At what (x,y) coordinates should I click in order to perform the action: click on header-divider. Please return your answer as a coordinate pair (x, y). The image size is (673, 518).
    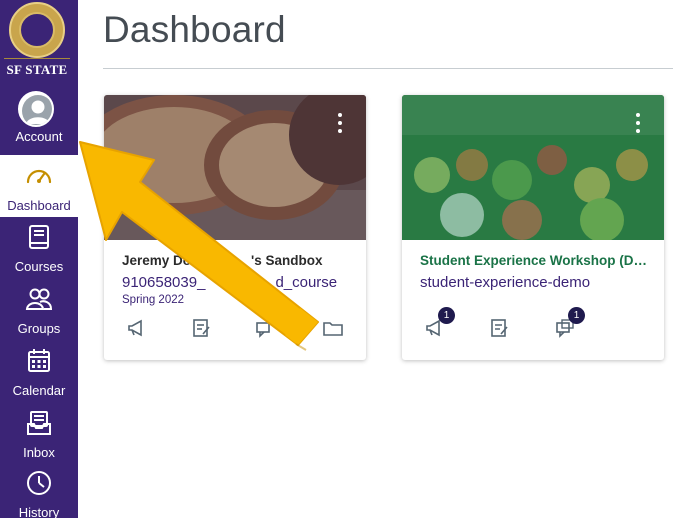
    Looking at the image, I should click on (388, 68).